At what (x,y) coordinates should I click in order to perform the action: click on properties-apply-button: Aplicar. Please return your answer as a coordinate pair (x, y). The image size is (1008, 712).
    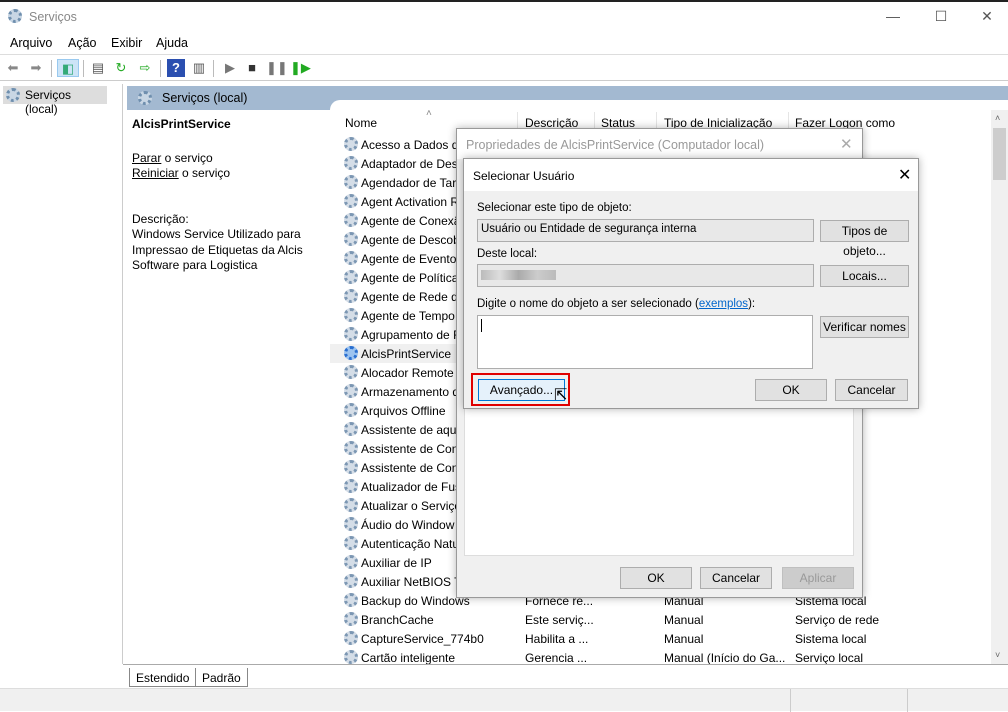
    Looking at the image, I should click on (818, 578).